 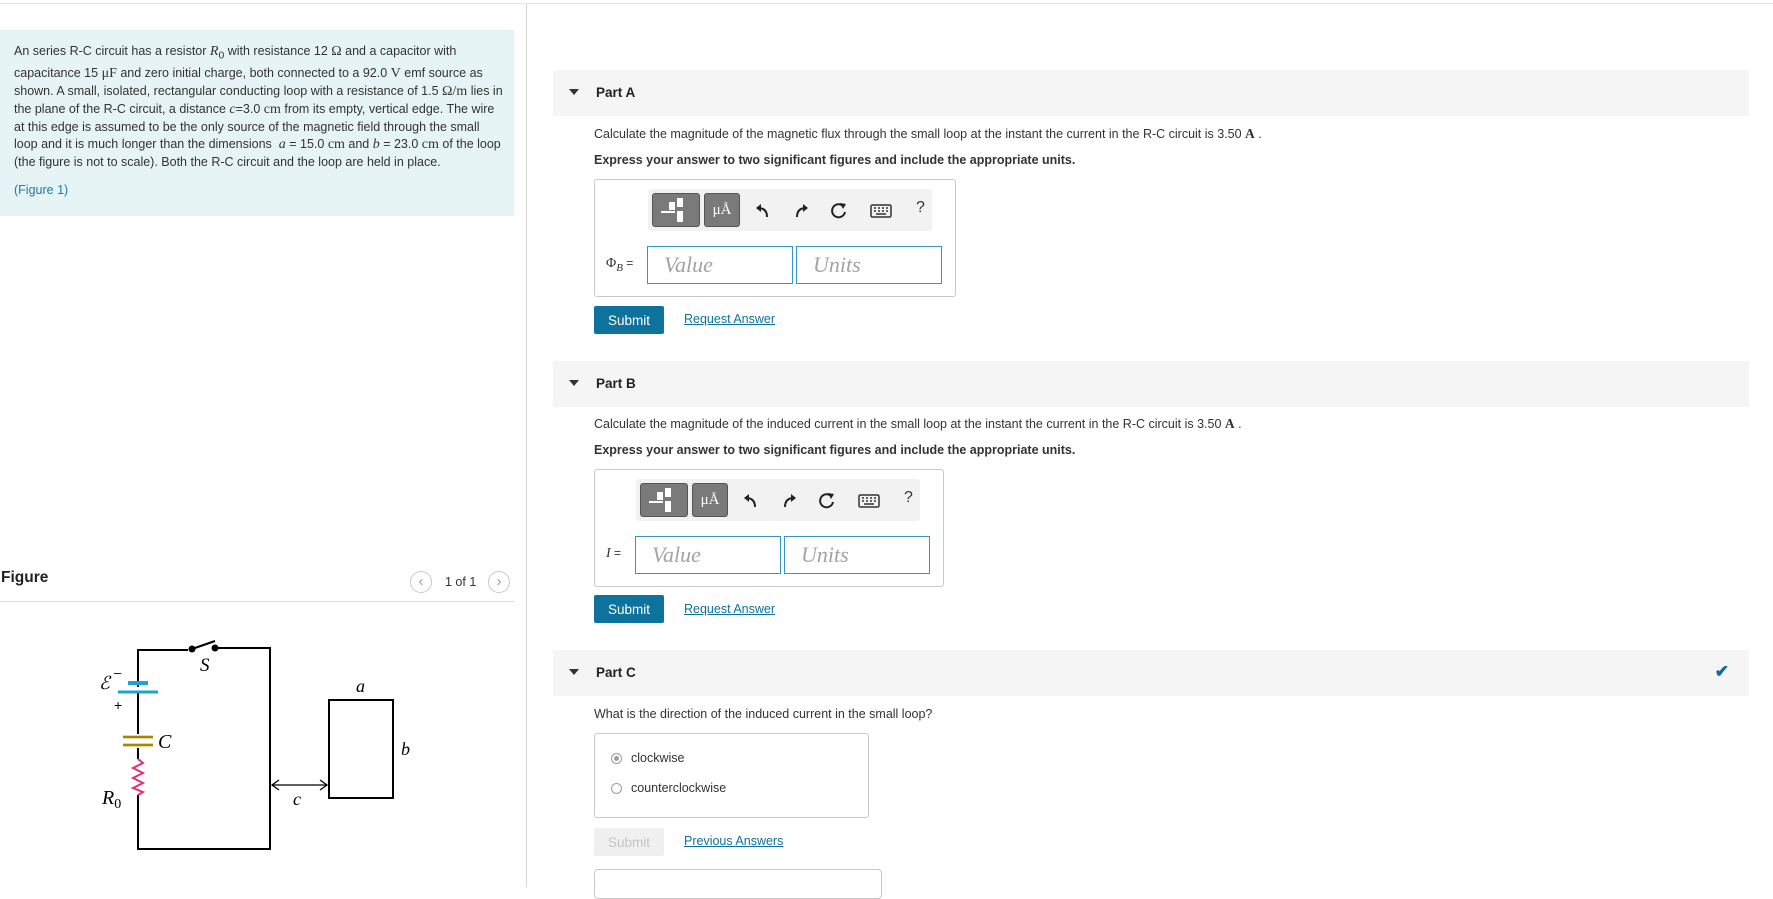 What do you see at coordinates (648, 758) in the screenshot?
I see `option-clockwise: clockwise` at bounding box center [648, 758].